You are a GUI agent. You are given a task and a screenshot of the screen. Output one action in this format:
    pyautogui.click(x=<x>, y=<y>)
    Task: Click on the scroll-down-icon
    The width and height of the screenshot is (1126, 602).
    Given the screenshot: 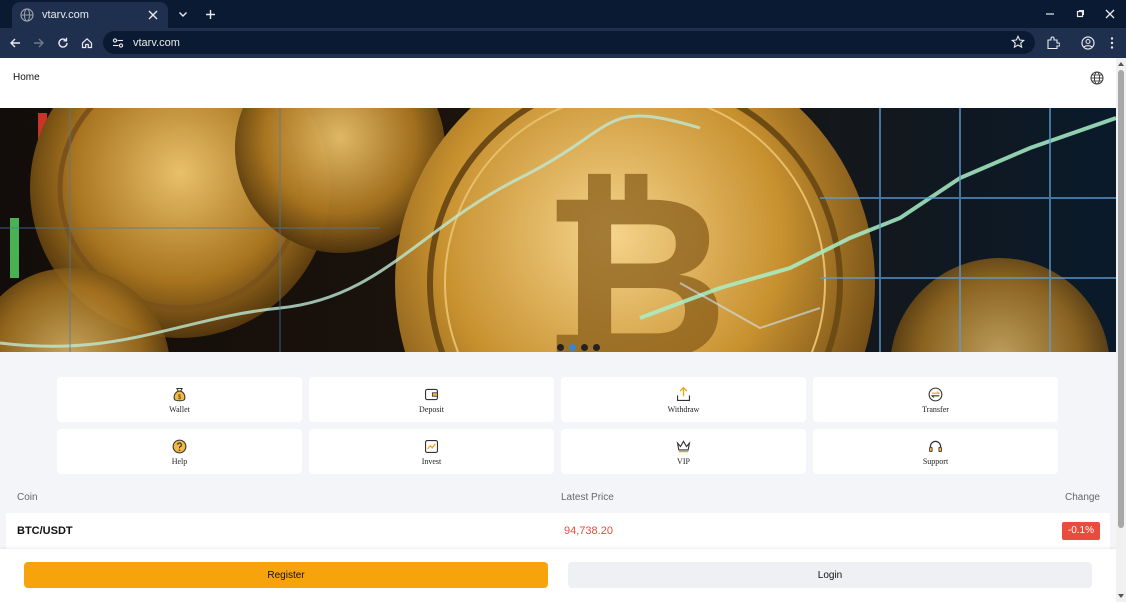 What is the action you would take?
    pyautogui.click(x=1121, y=596)
    